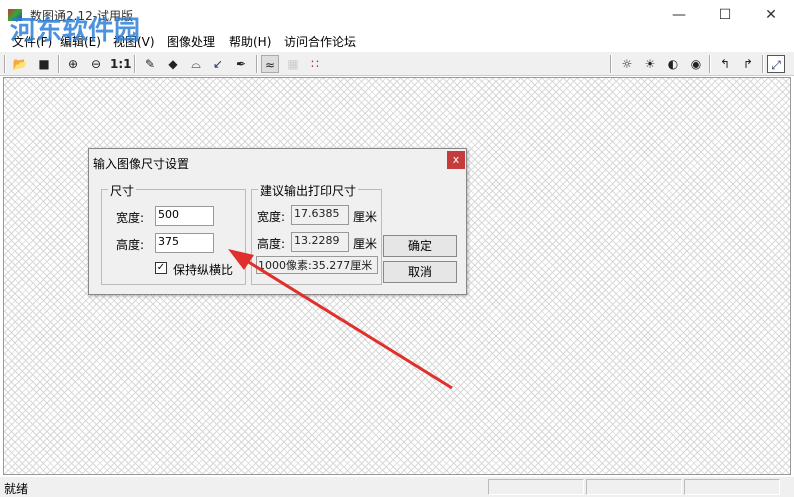 The image size is (794, 497). I want to click on status-bar: 就绪, so click(397, 487).